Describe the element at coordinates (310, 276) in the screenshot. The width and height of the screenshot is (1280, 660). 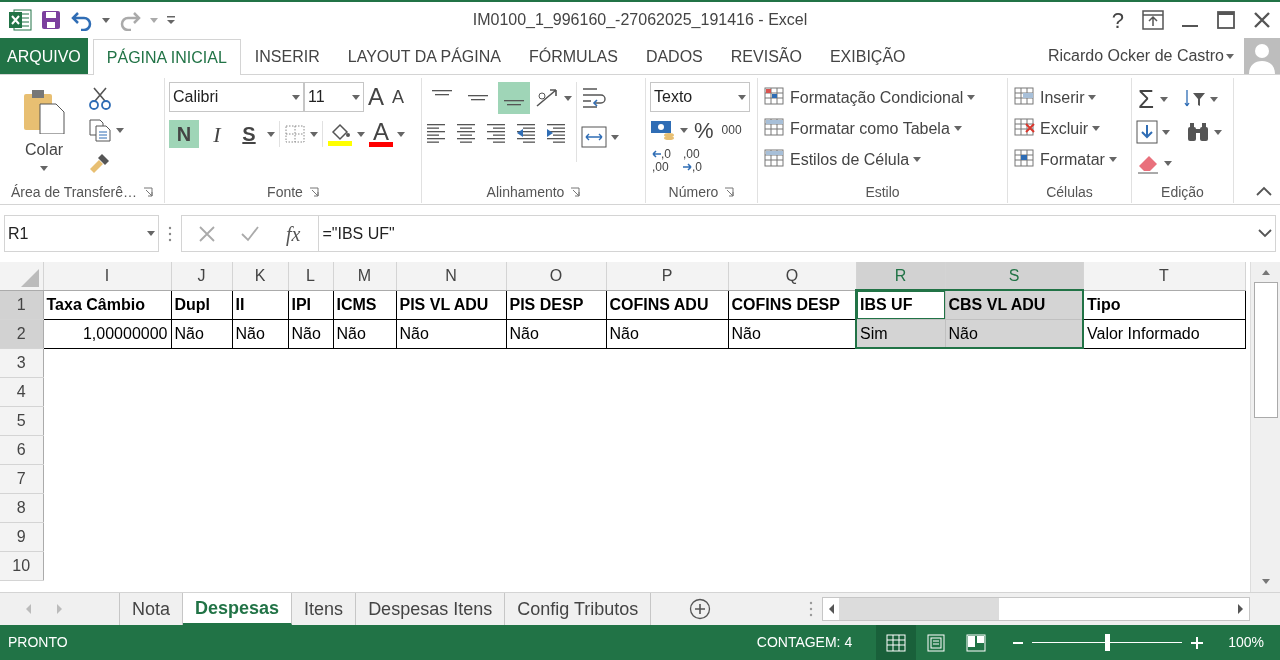
I see `column-header: L` at that location.